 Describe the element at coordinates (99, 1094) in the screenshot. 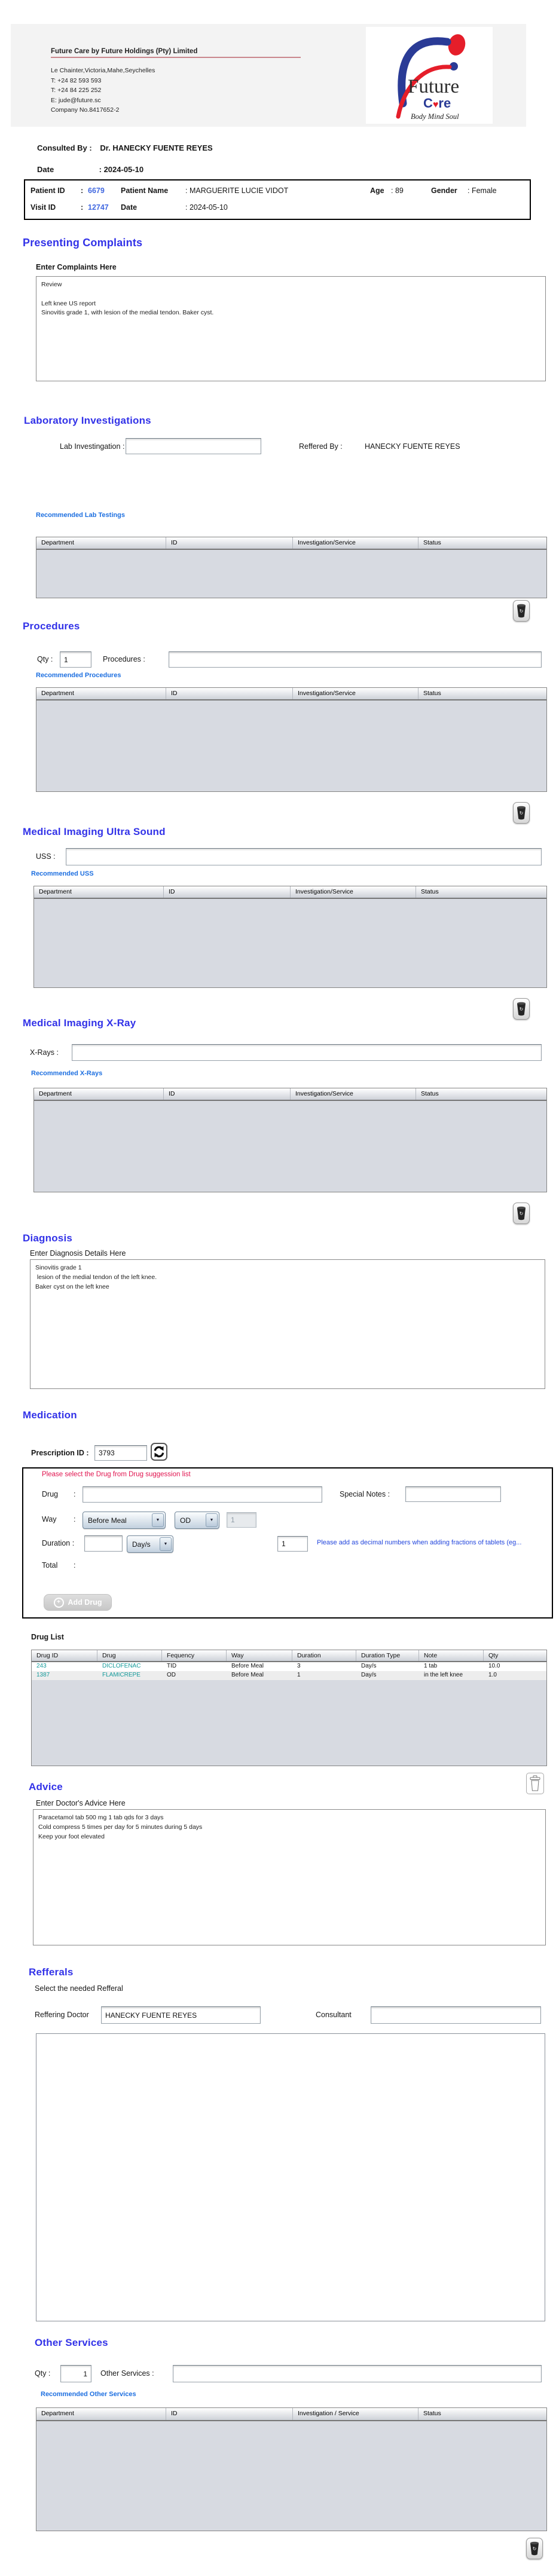

I see `xray-th-department: Department` at that location.